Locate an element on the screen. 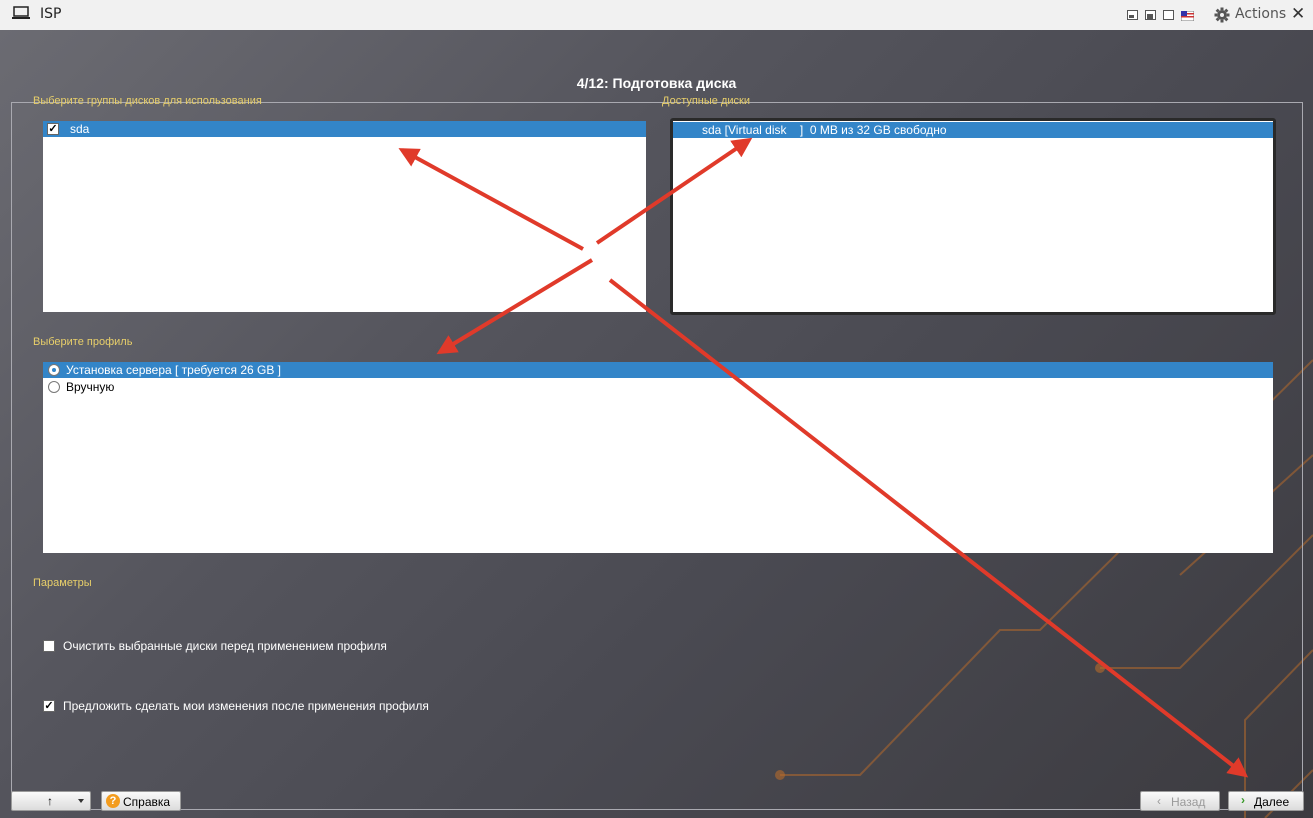  restore-button is located at coordinates (1150, 15).